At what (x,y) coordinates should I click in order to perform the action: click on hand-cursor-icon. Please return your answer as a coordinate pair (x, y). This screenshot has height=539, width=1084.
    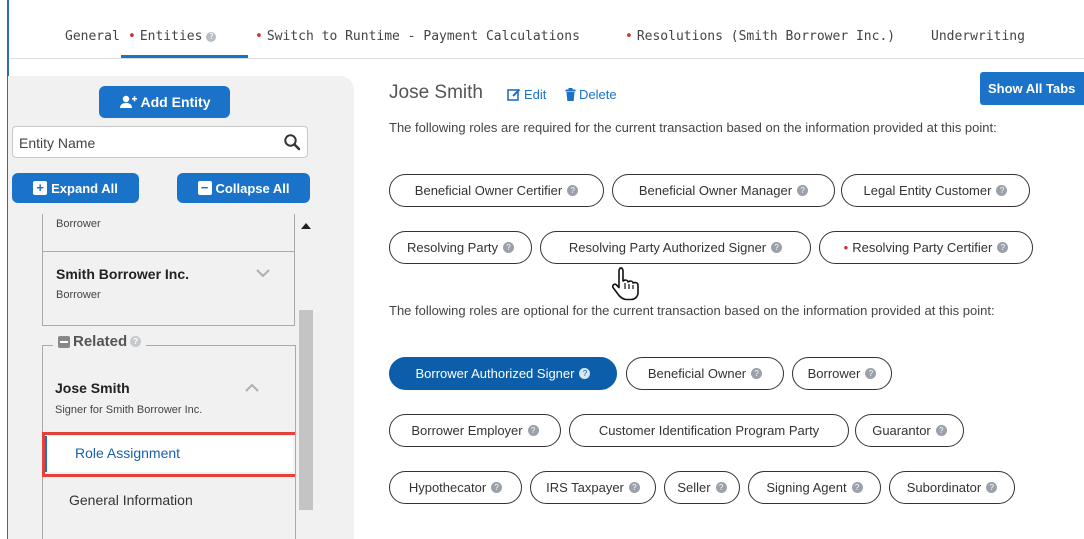
    Looking at the image, I should click on (625, 284).